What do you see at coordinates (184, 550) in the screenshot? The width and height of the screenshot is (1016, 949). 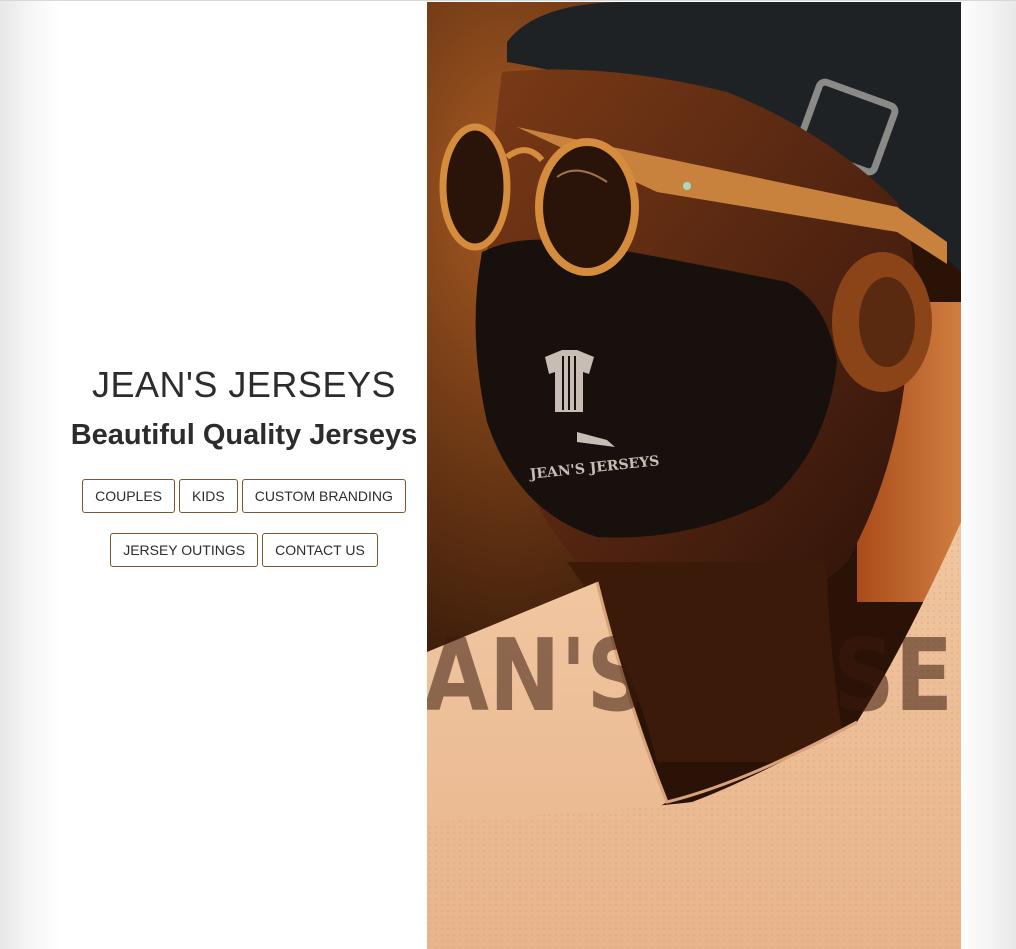 I see `nav-button-jersey-outings: JERSEY OUTINGS` at bounding box center [184, 550].